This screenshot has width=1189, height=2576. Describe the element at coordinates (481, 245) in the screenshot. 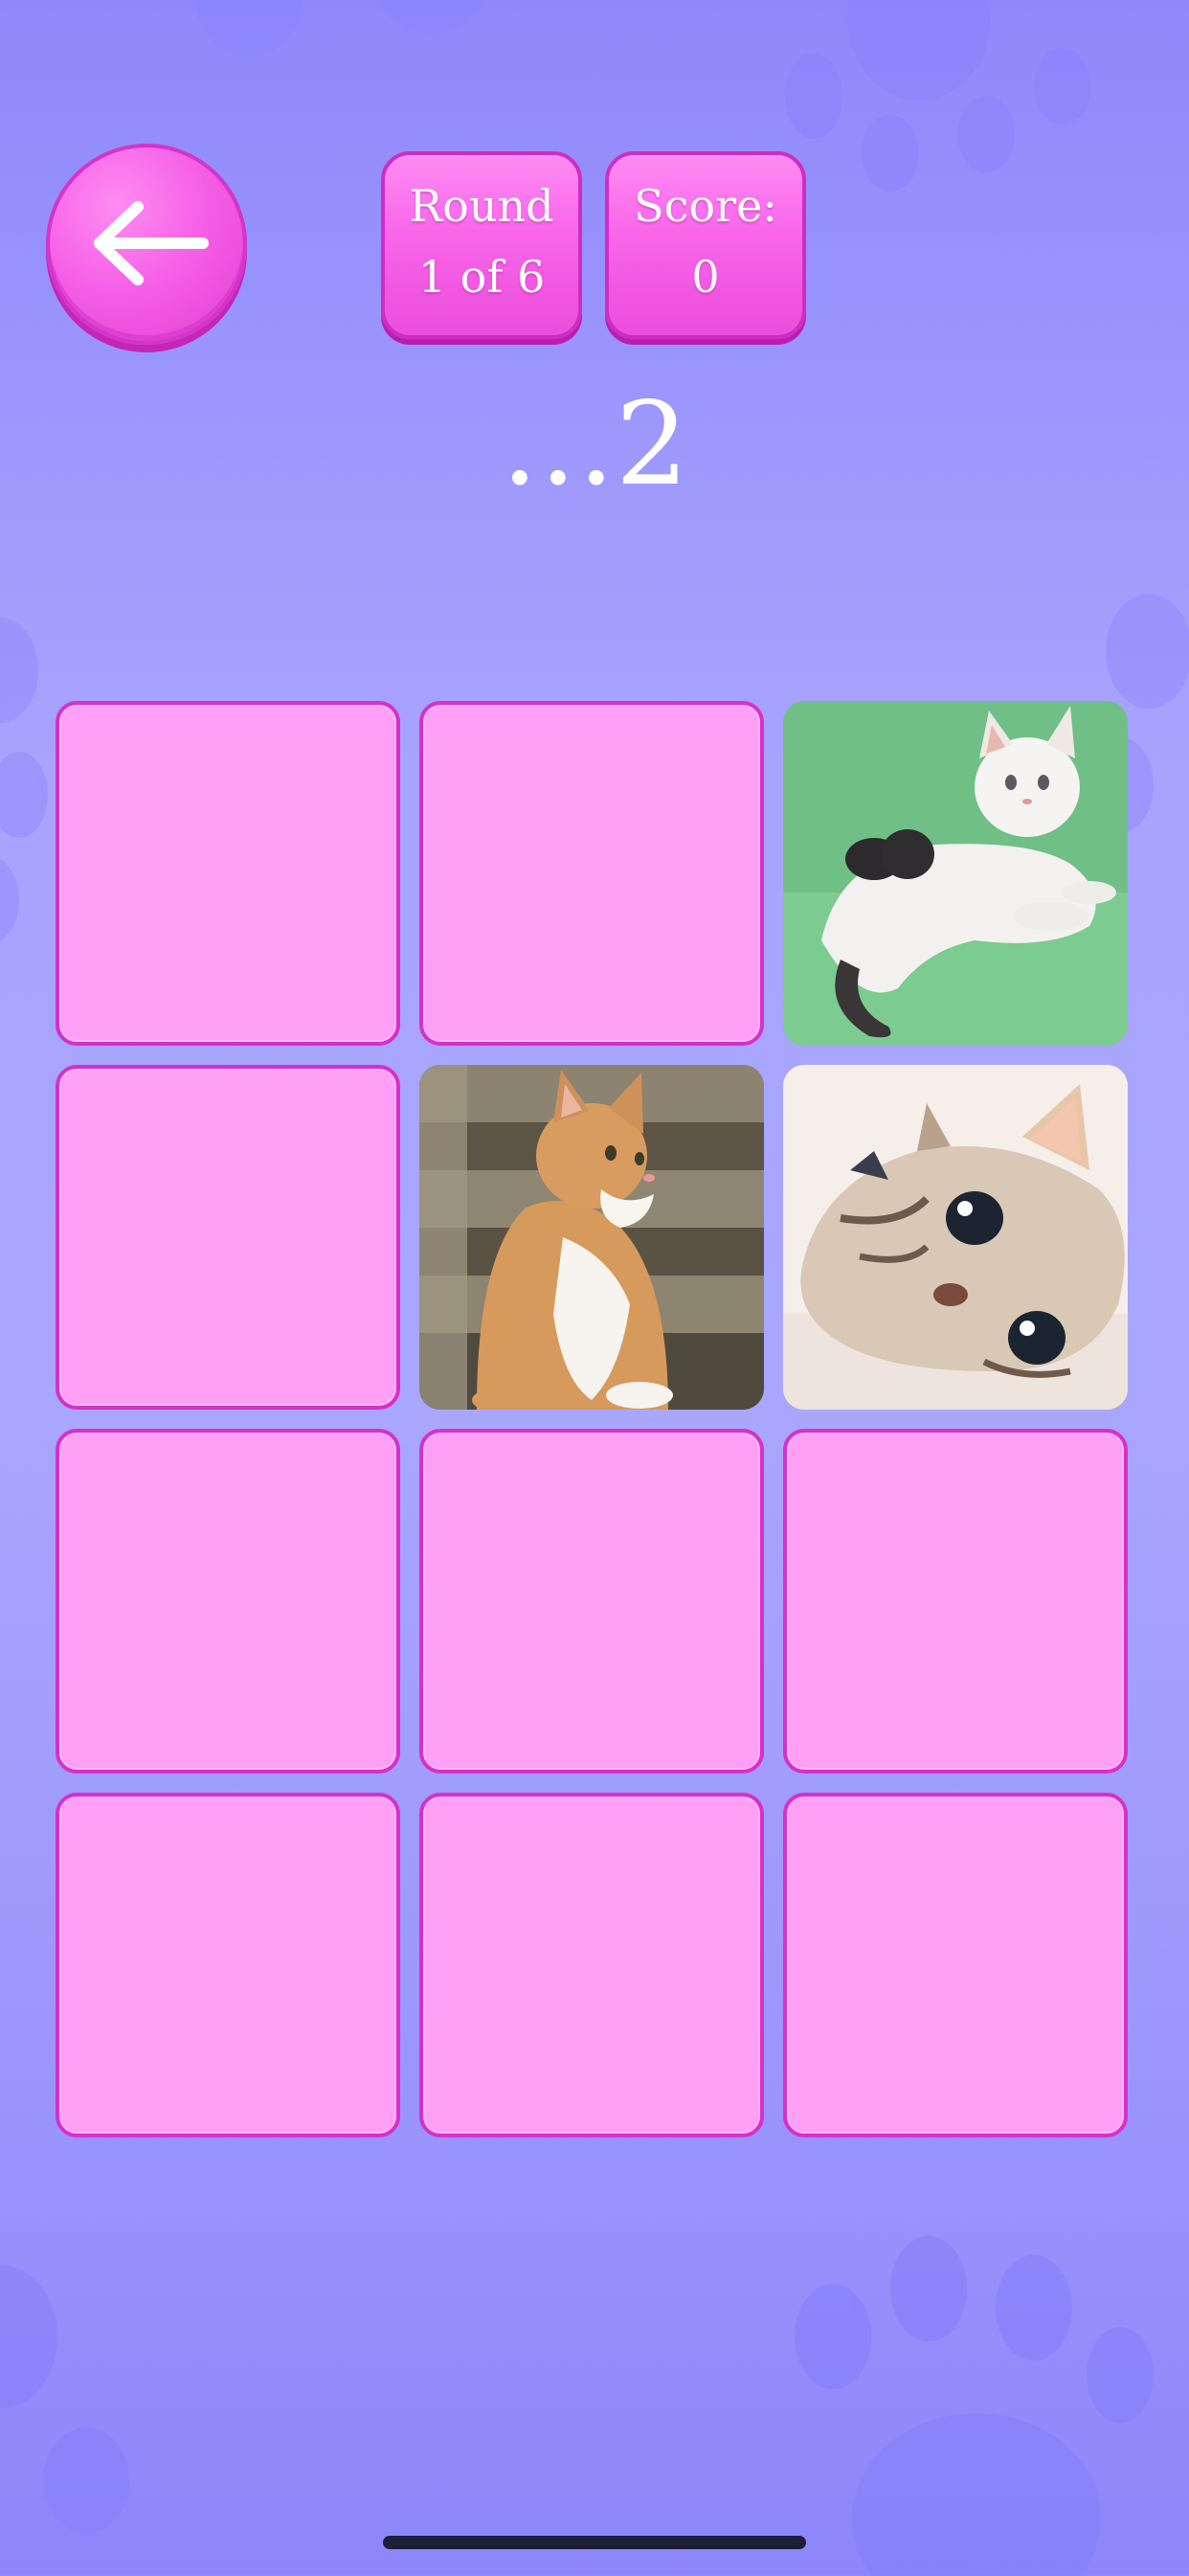

I see `round-indicator: Round 1 of 6` at that location.